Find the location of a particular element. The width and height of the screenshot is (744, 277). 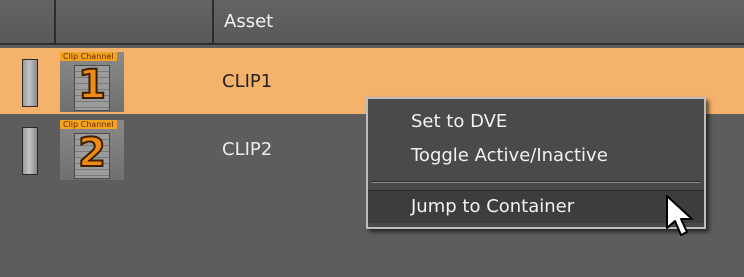

thumb-number: 1 is located at coordinates (92, 85).